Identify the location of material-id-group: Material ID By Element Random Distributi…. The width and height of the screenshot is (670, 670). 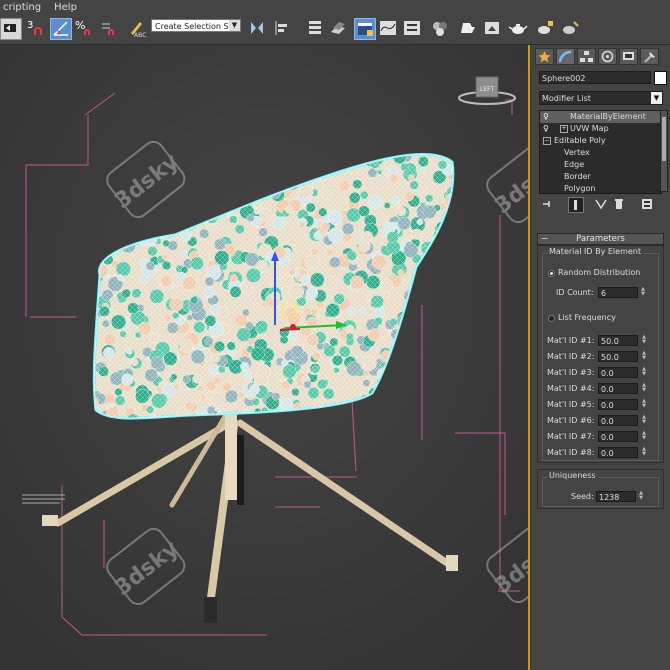
(600, 354).